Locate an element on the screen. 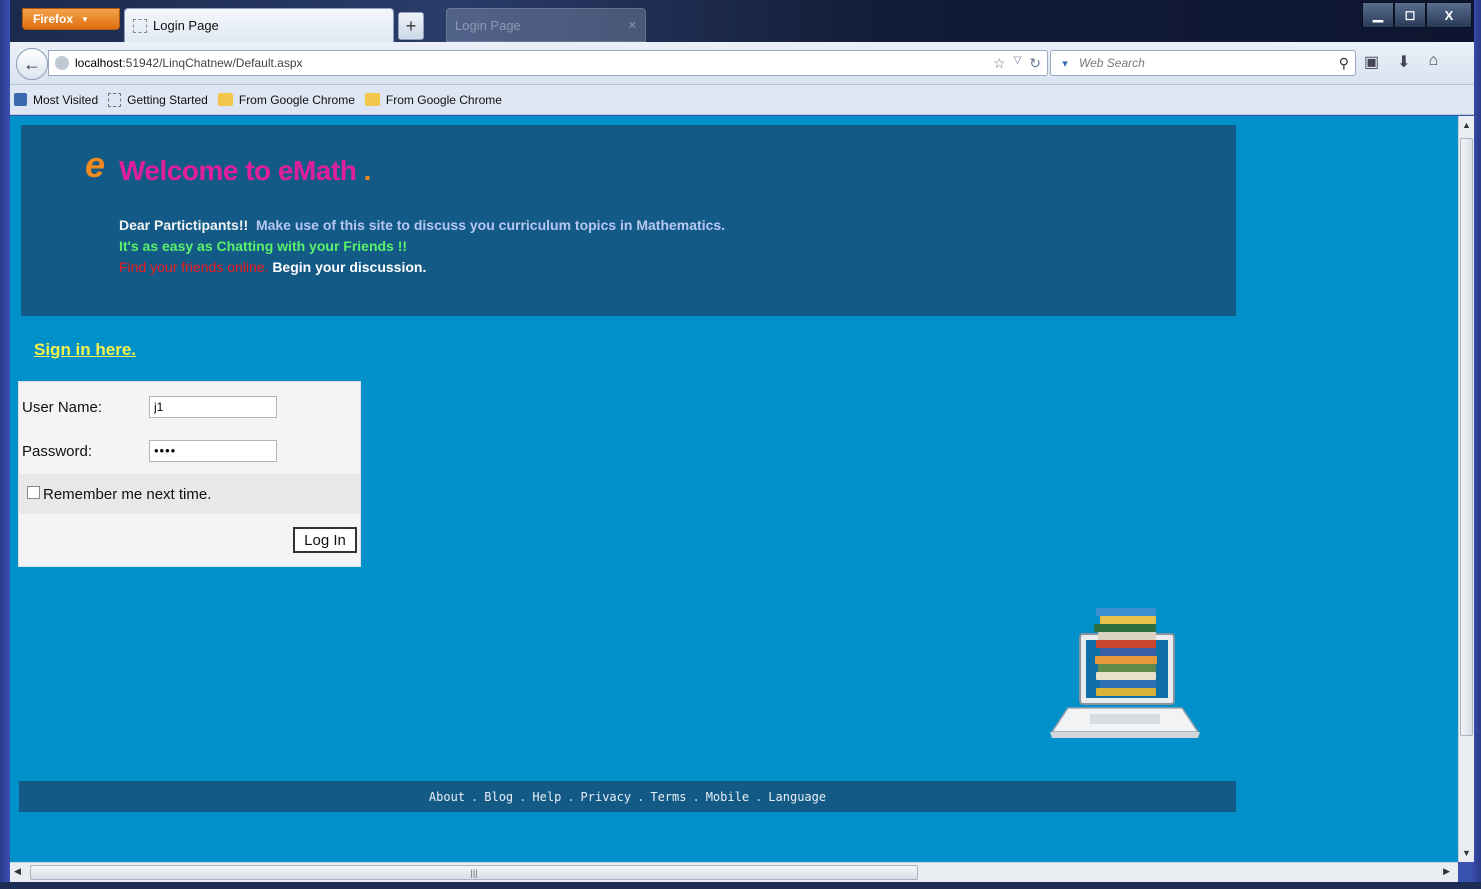 This screenshot has width=1481, height=889. password-label: Password: is located at coordinates (57, 451).